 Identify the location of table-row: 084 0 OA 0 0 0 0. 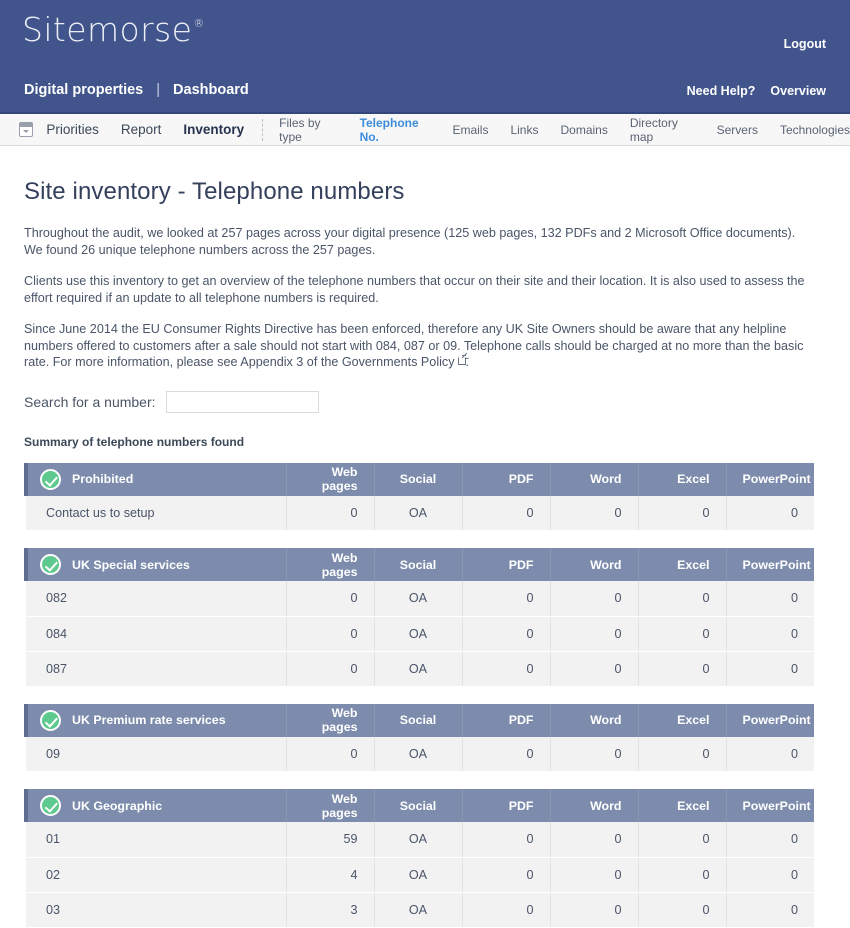
(420, 634).